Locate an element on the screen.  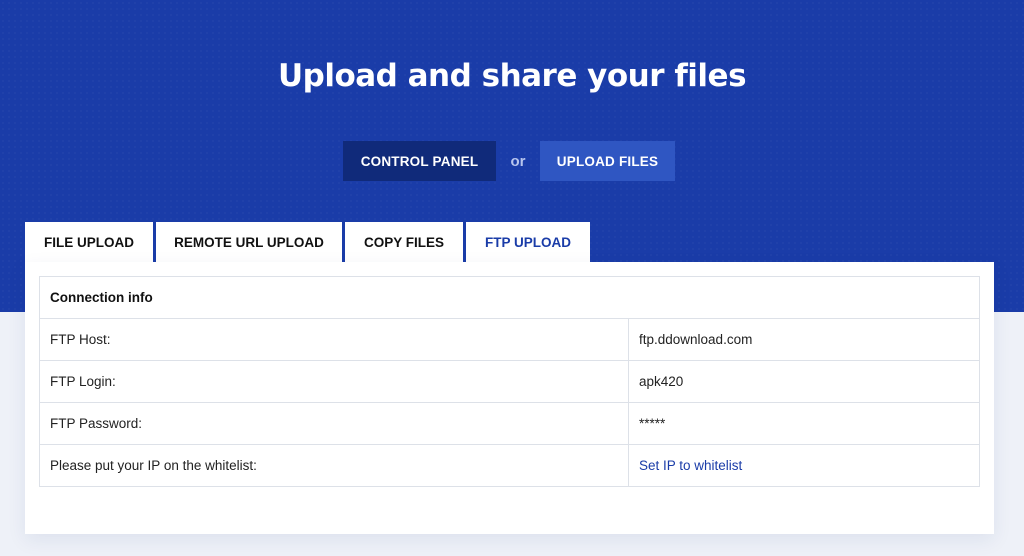
ip-whitelist-cell: Set IP to whitelist is located at coordinates (804, 465).